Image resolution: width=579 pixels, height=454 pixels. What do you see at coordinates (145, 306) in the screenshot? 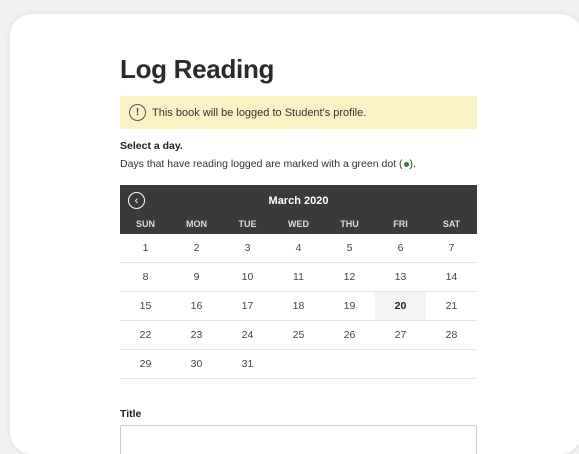
I see `calendar-day: 15` at bounding box center [145, 306].